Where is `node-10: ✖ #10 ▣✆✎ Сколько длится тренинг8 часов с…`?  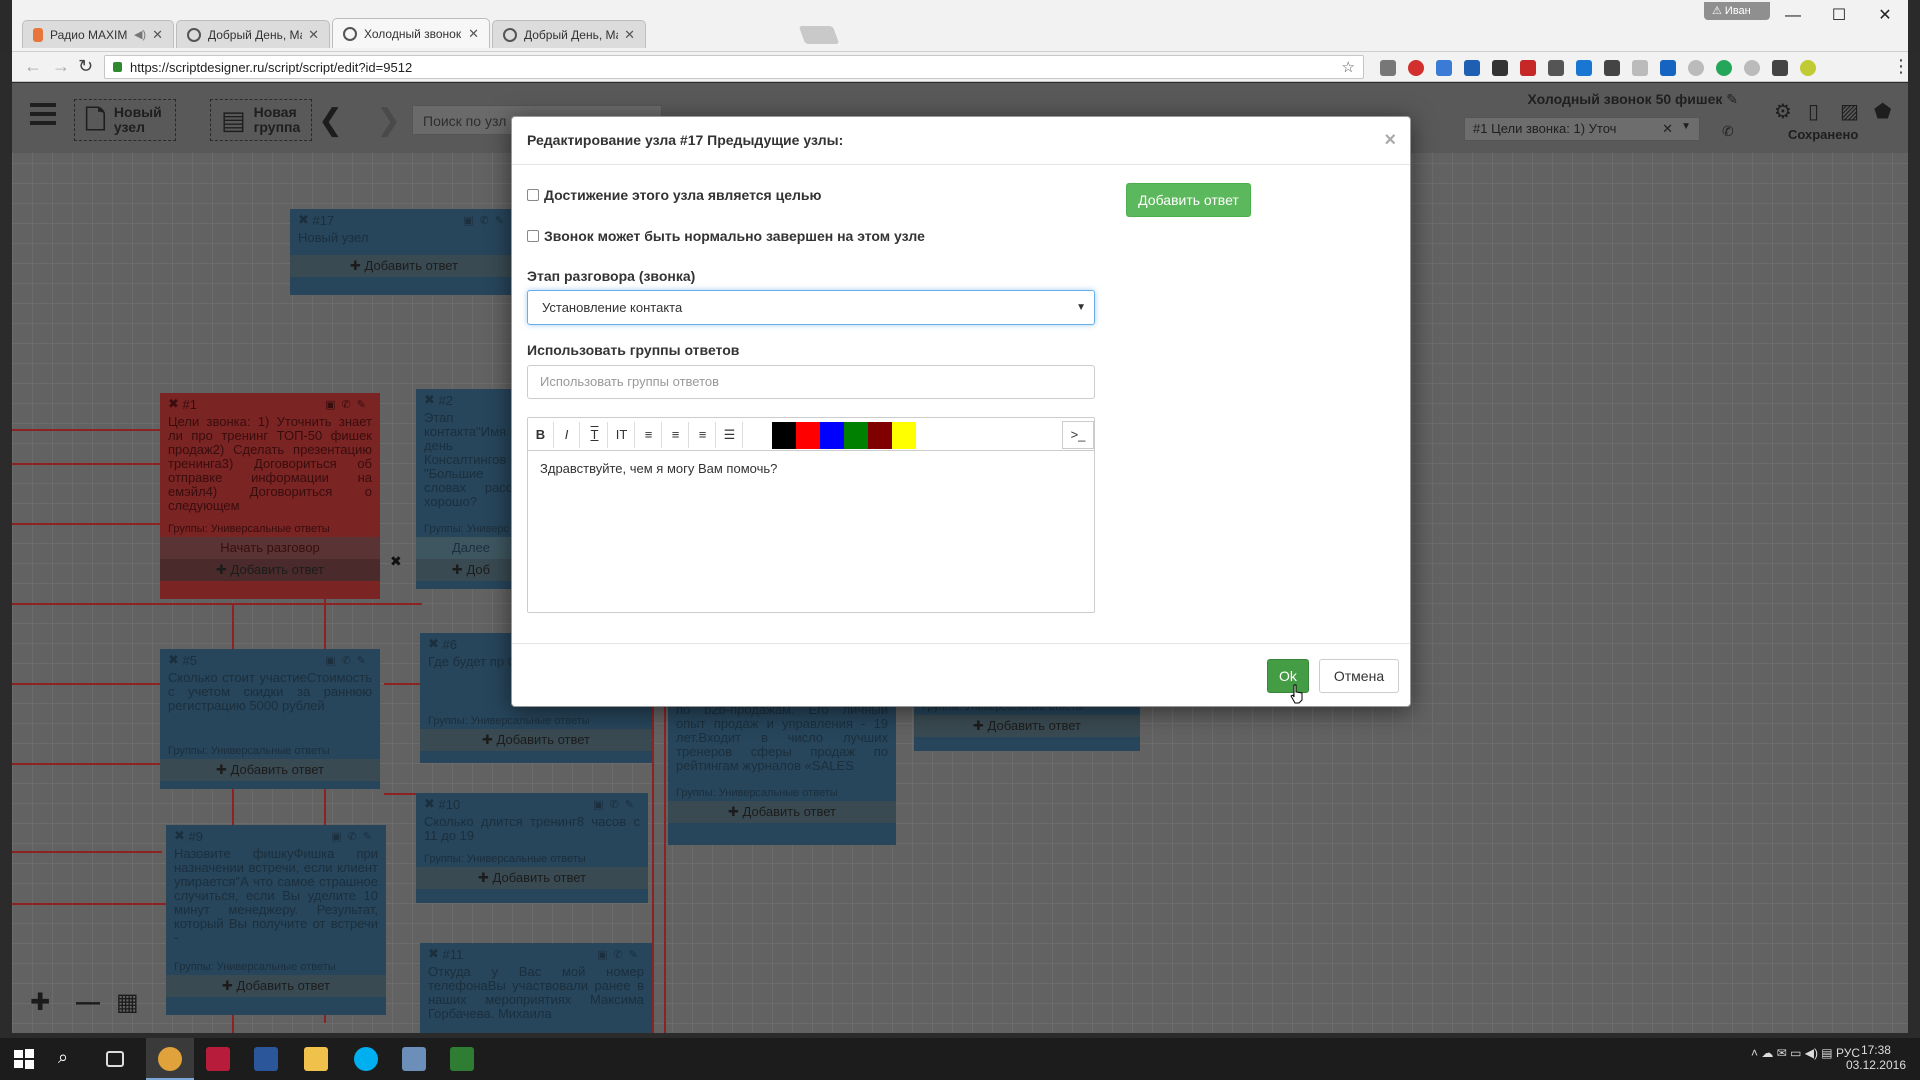 node-10: ✖ #10 ▣✆✎ Сколько длится тренинг8 часов с… is located at coordinates (532, 848).